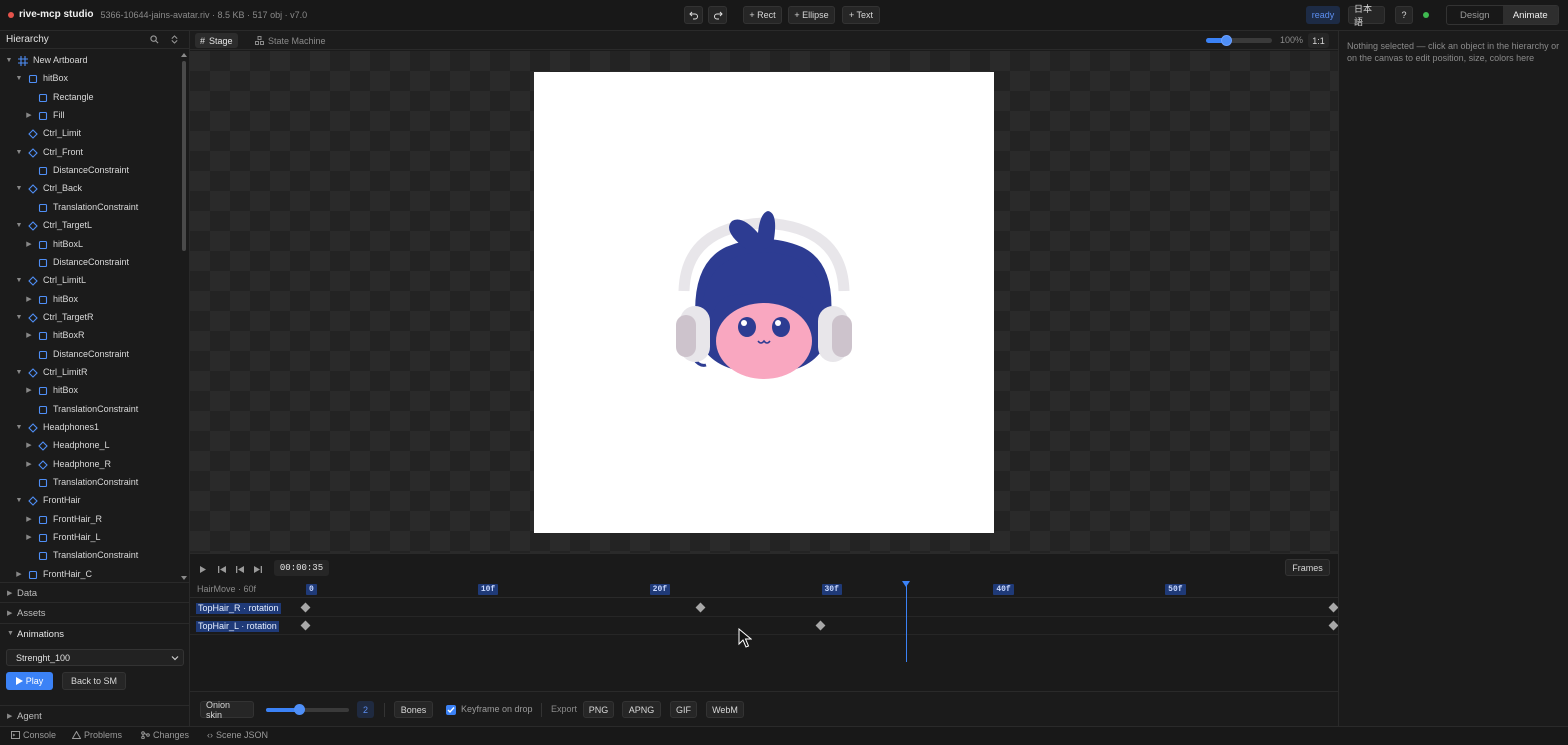  I want to click on redo-button, so click(717, 15).